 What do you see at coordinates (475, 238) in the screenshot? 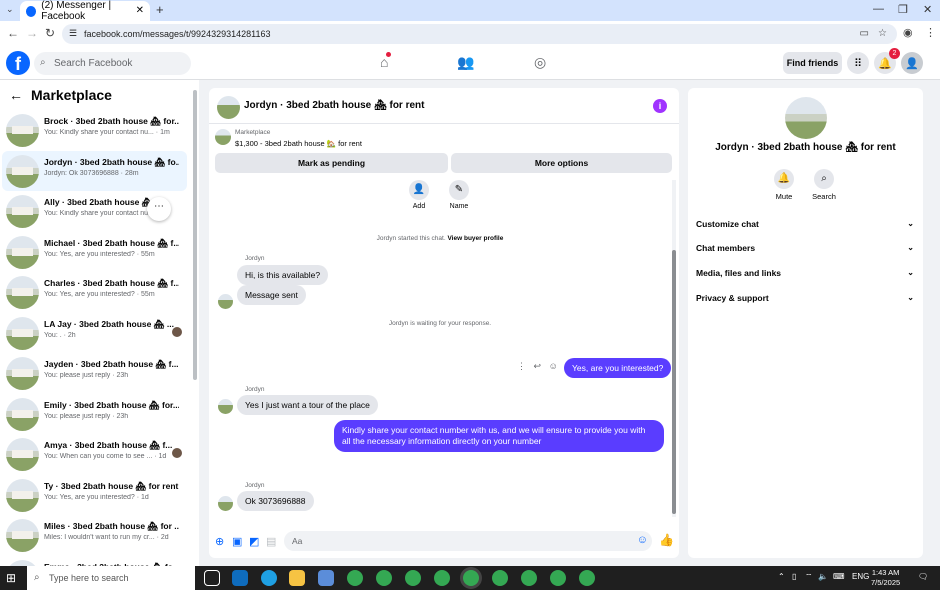
I see `view-buyer-profile-link: View buyer profile` at bounding box center [475, 238].